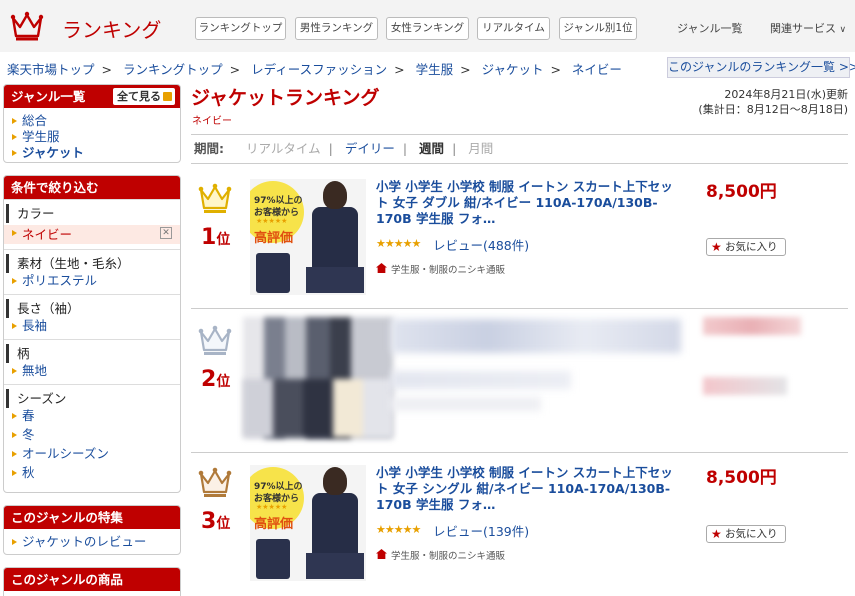 The image size is (855, 596). What do you see at coordinates (209, 237) in the screenshot?
I see `rank-value: 1` at bounding box center [209, 237].